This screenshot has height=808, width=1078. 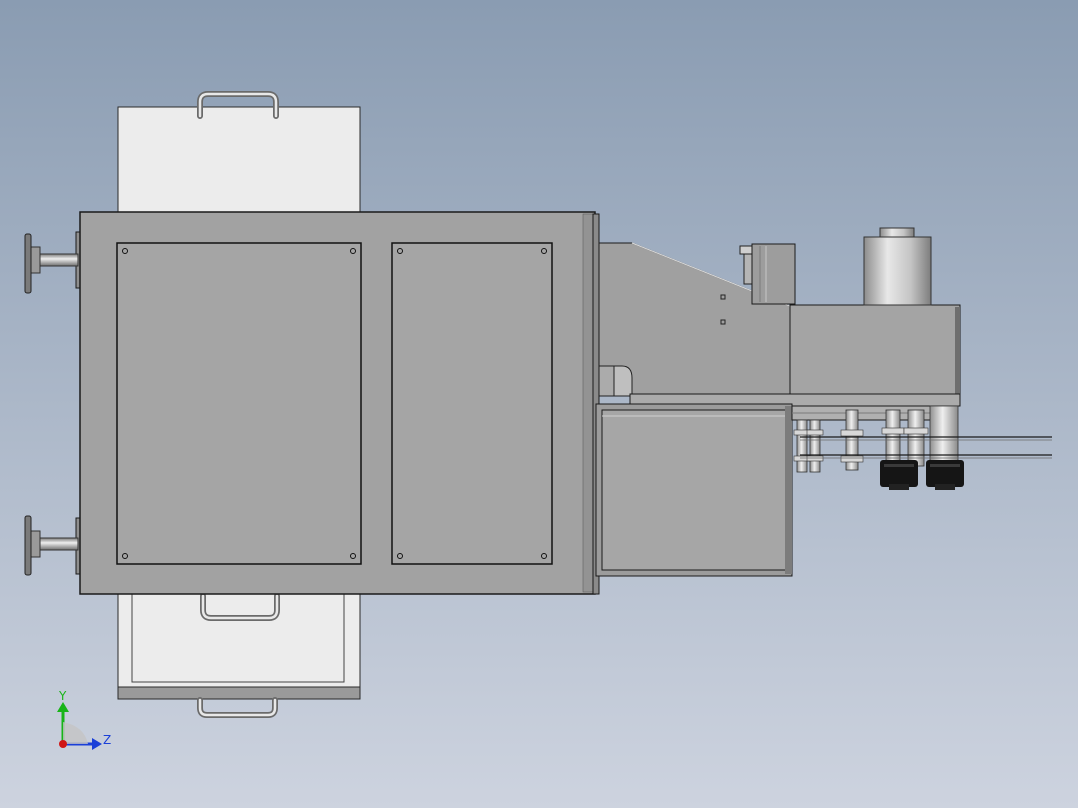 I want to click on z-axis-label: Z, so click(x=107, y=740).